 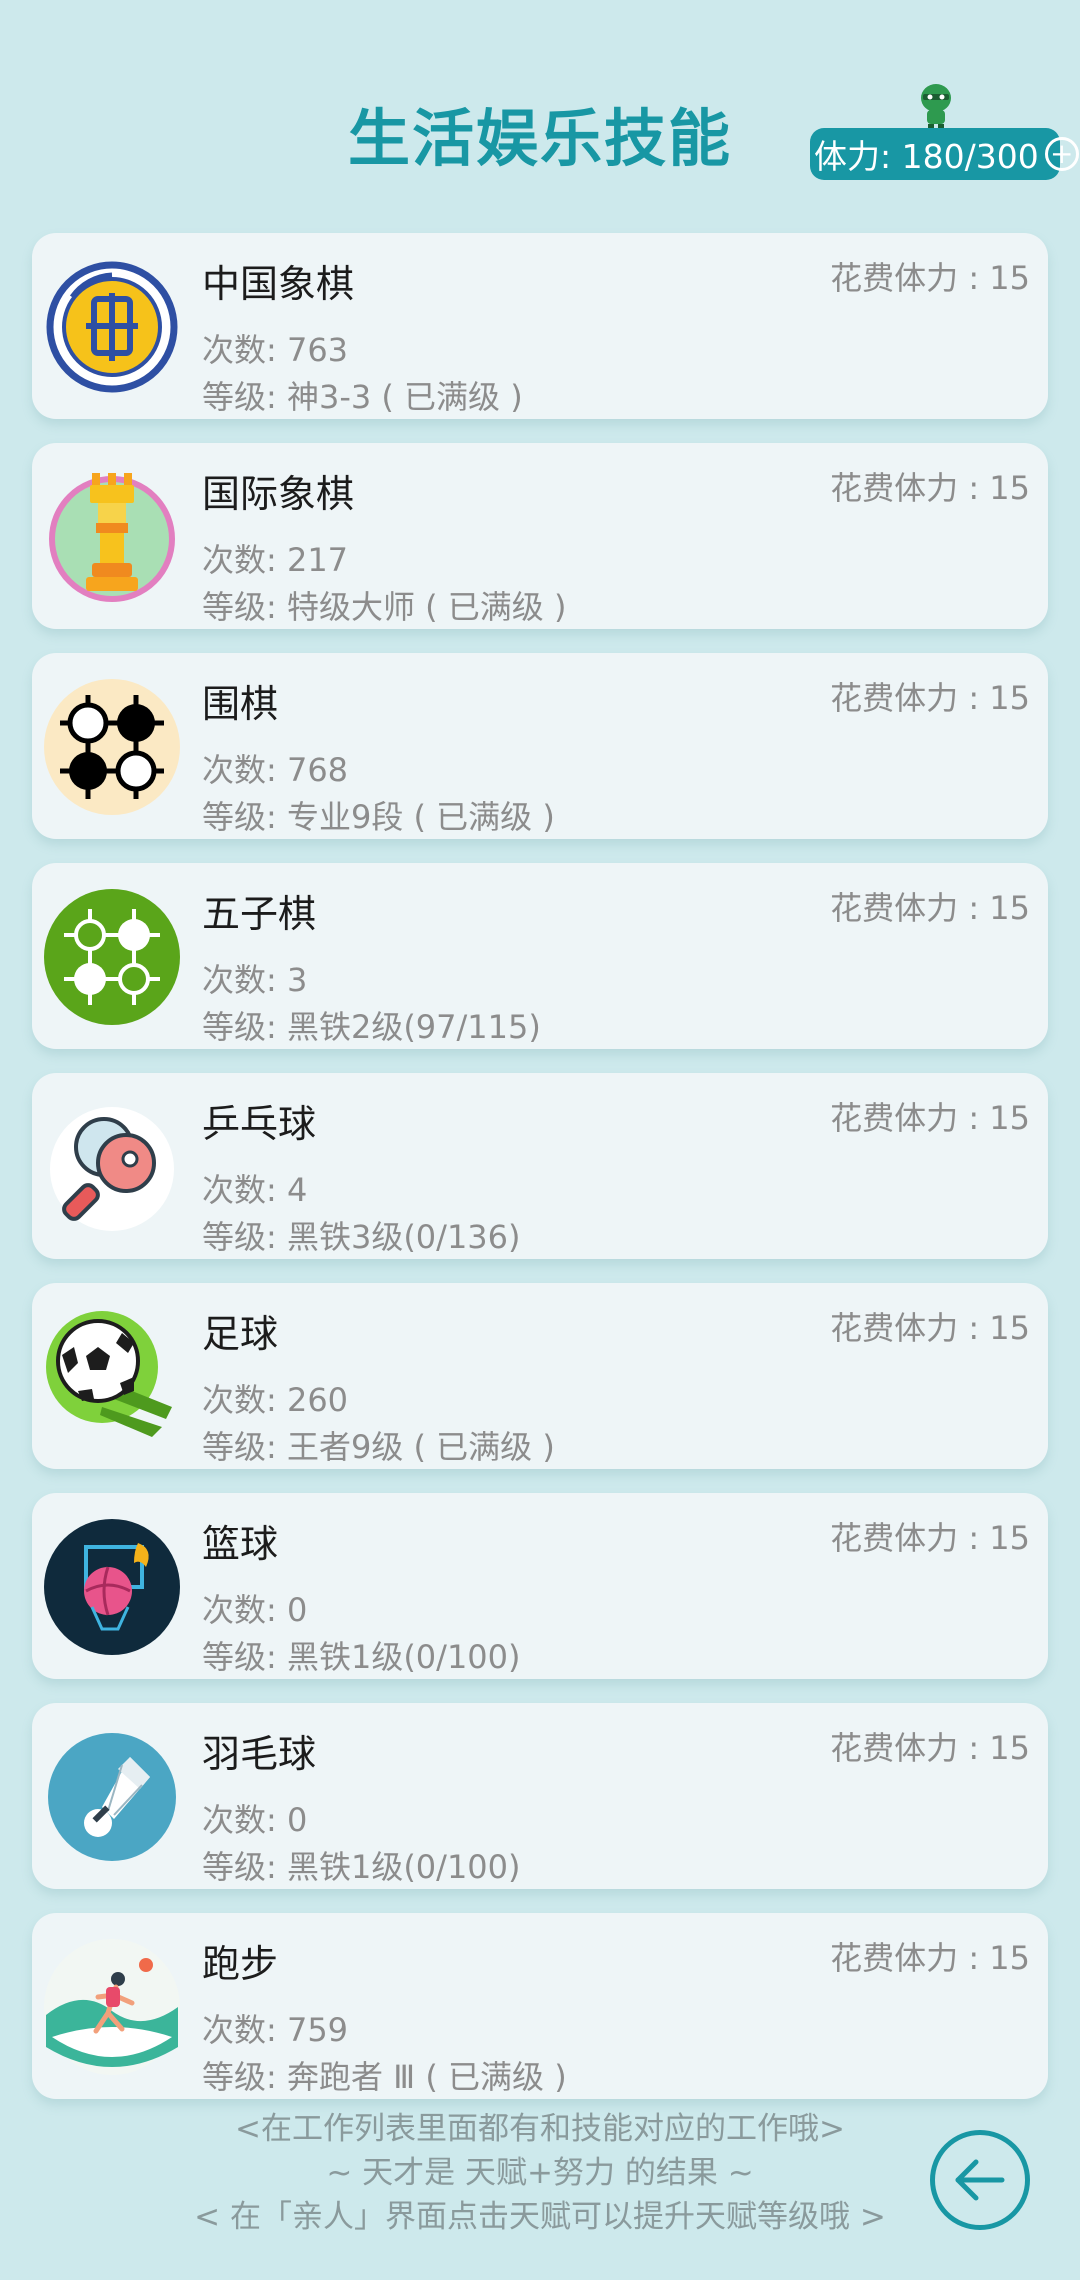 I want to click on go-stones-icon, so click(x=112, y=747).